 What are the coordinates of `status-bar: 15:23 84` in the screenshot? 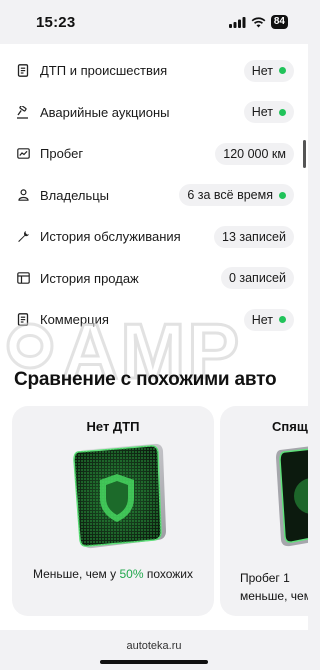 It's located at (154, 22).